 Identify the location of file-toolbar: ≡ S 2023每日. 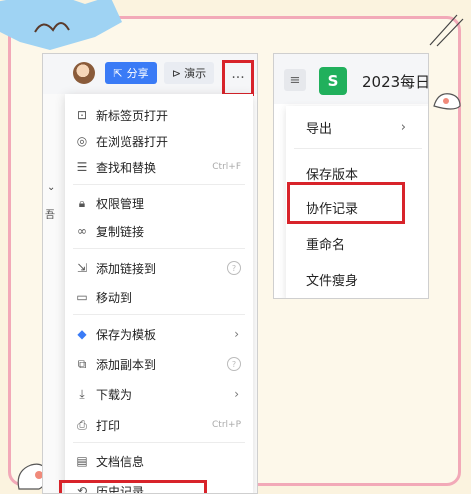
(351, 79).